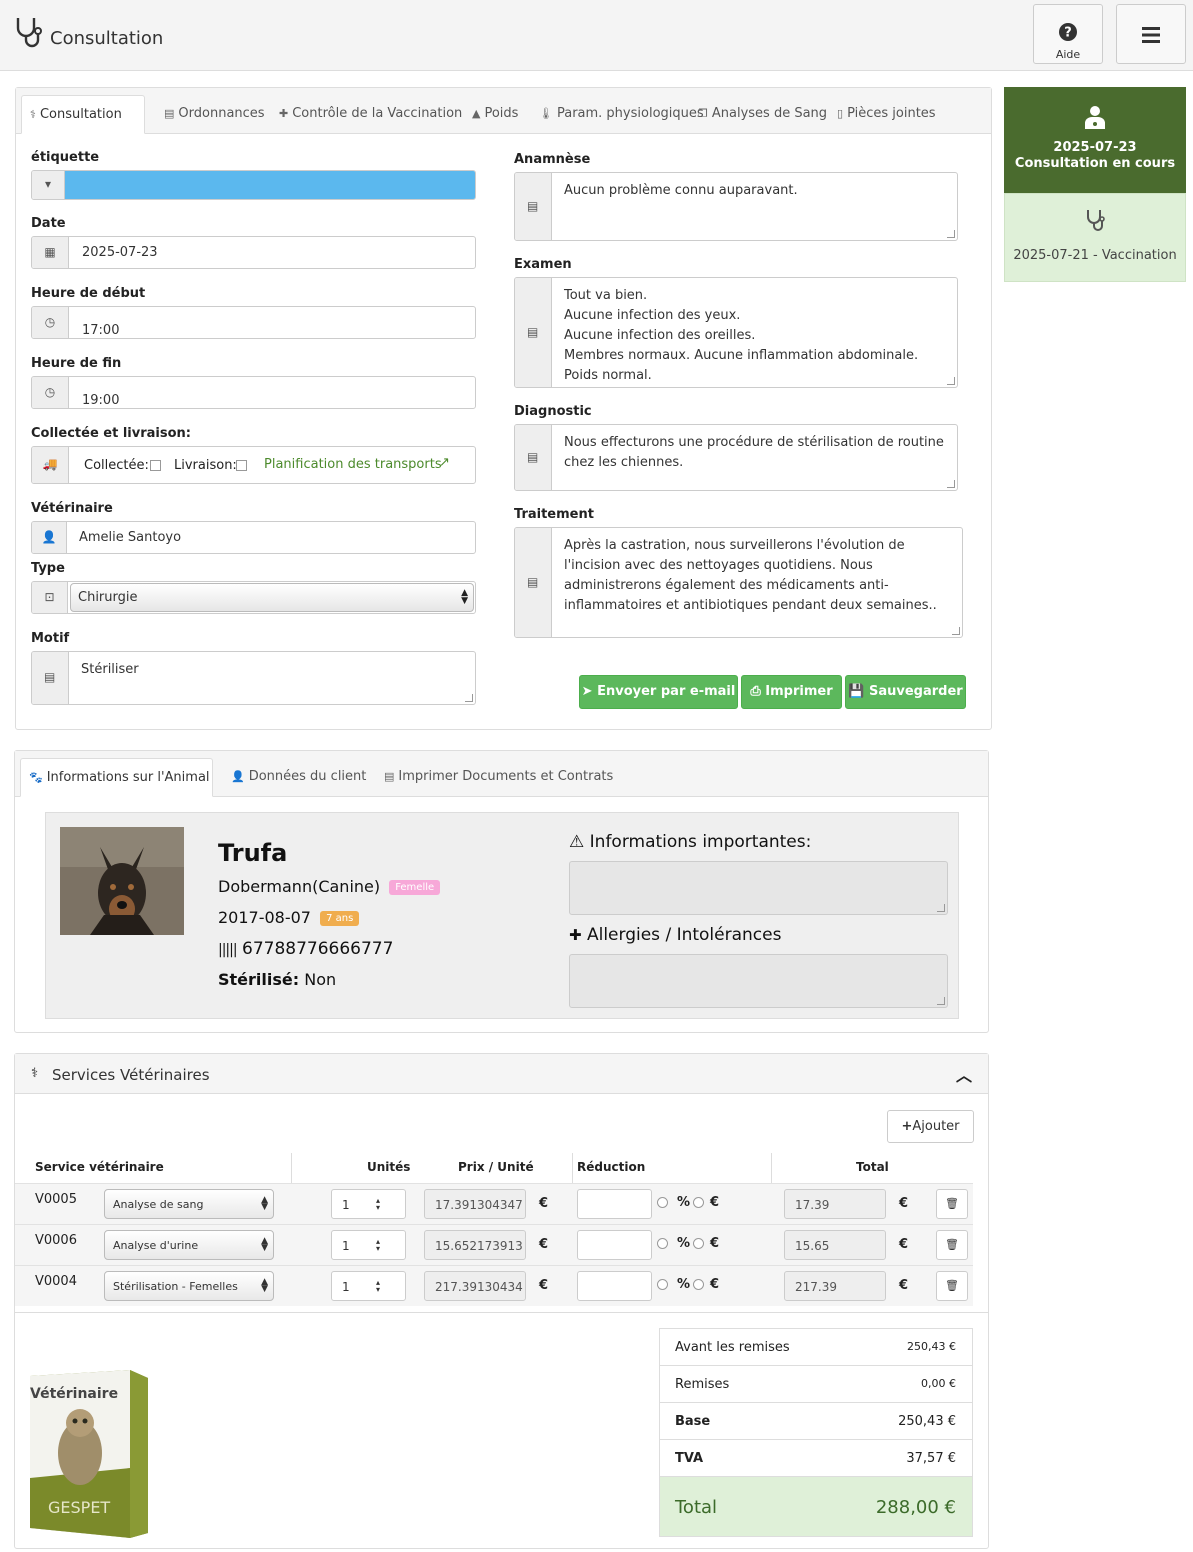  Describe the element at coordinates (241, 465) in the screenshot. I see `delivery-checkbox` at that location.